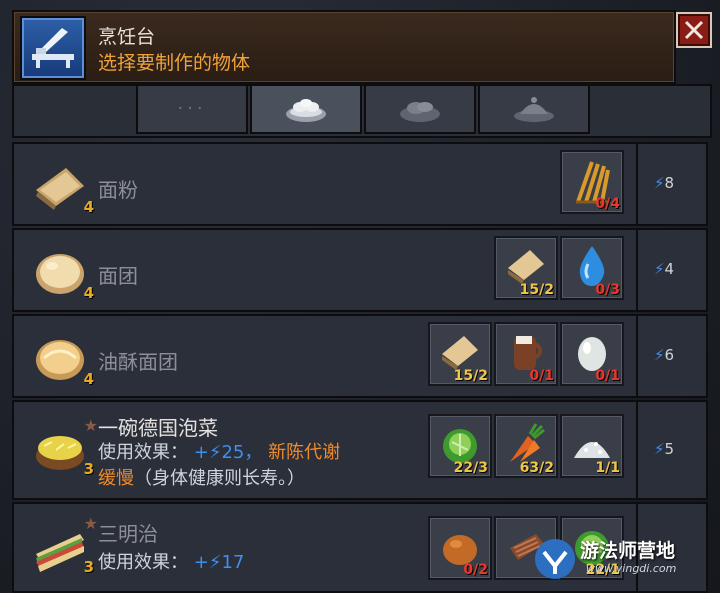  Describe the element at coordinates (592, 446) in the screenshot. I see `ingredient-slot: 1/1` at that location.